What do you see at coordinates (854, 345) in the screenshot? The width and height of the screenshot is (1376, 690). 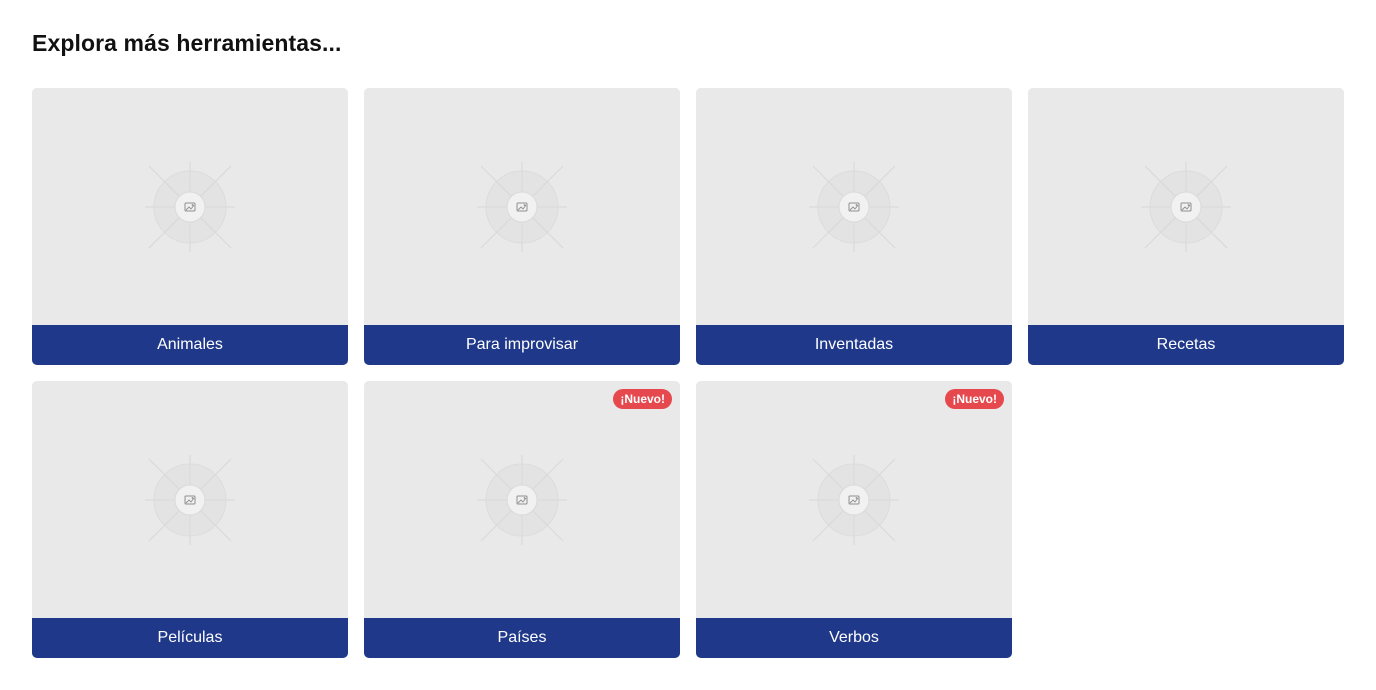 I see `card-label: Inventadas` at bounding box center [854, 345].